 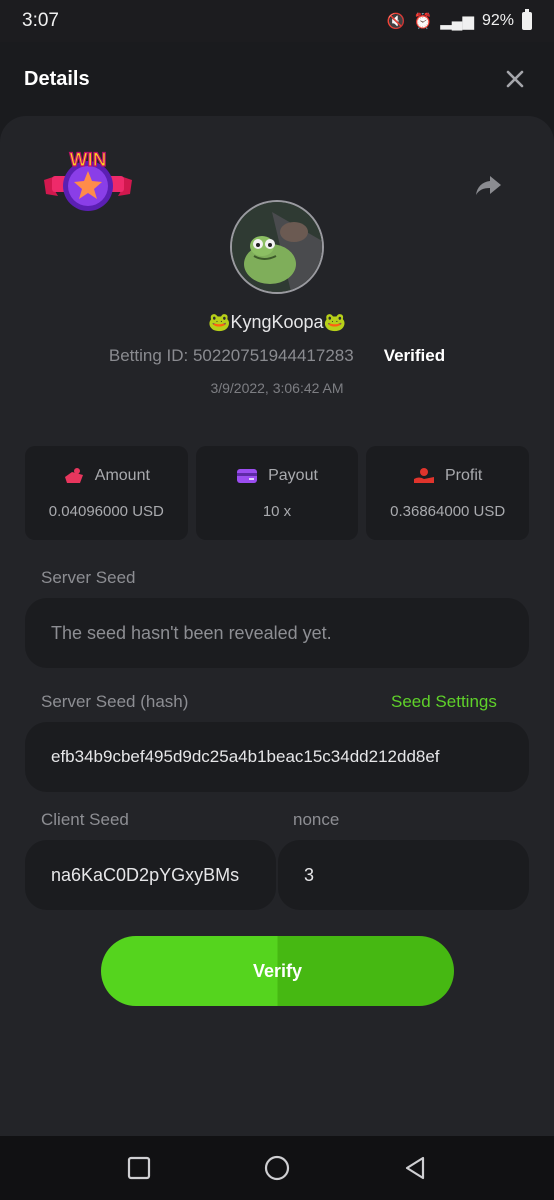 I want to click on stat-card-amount: Amount 0.04096000 USD, so click(x=106, y=493).